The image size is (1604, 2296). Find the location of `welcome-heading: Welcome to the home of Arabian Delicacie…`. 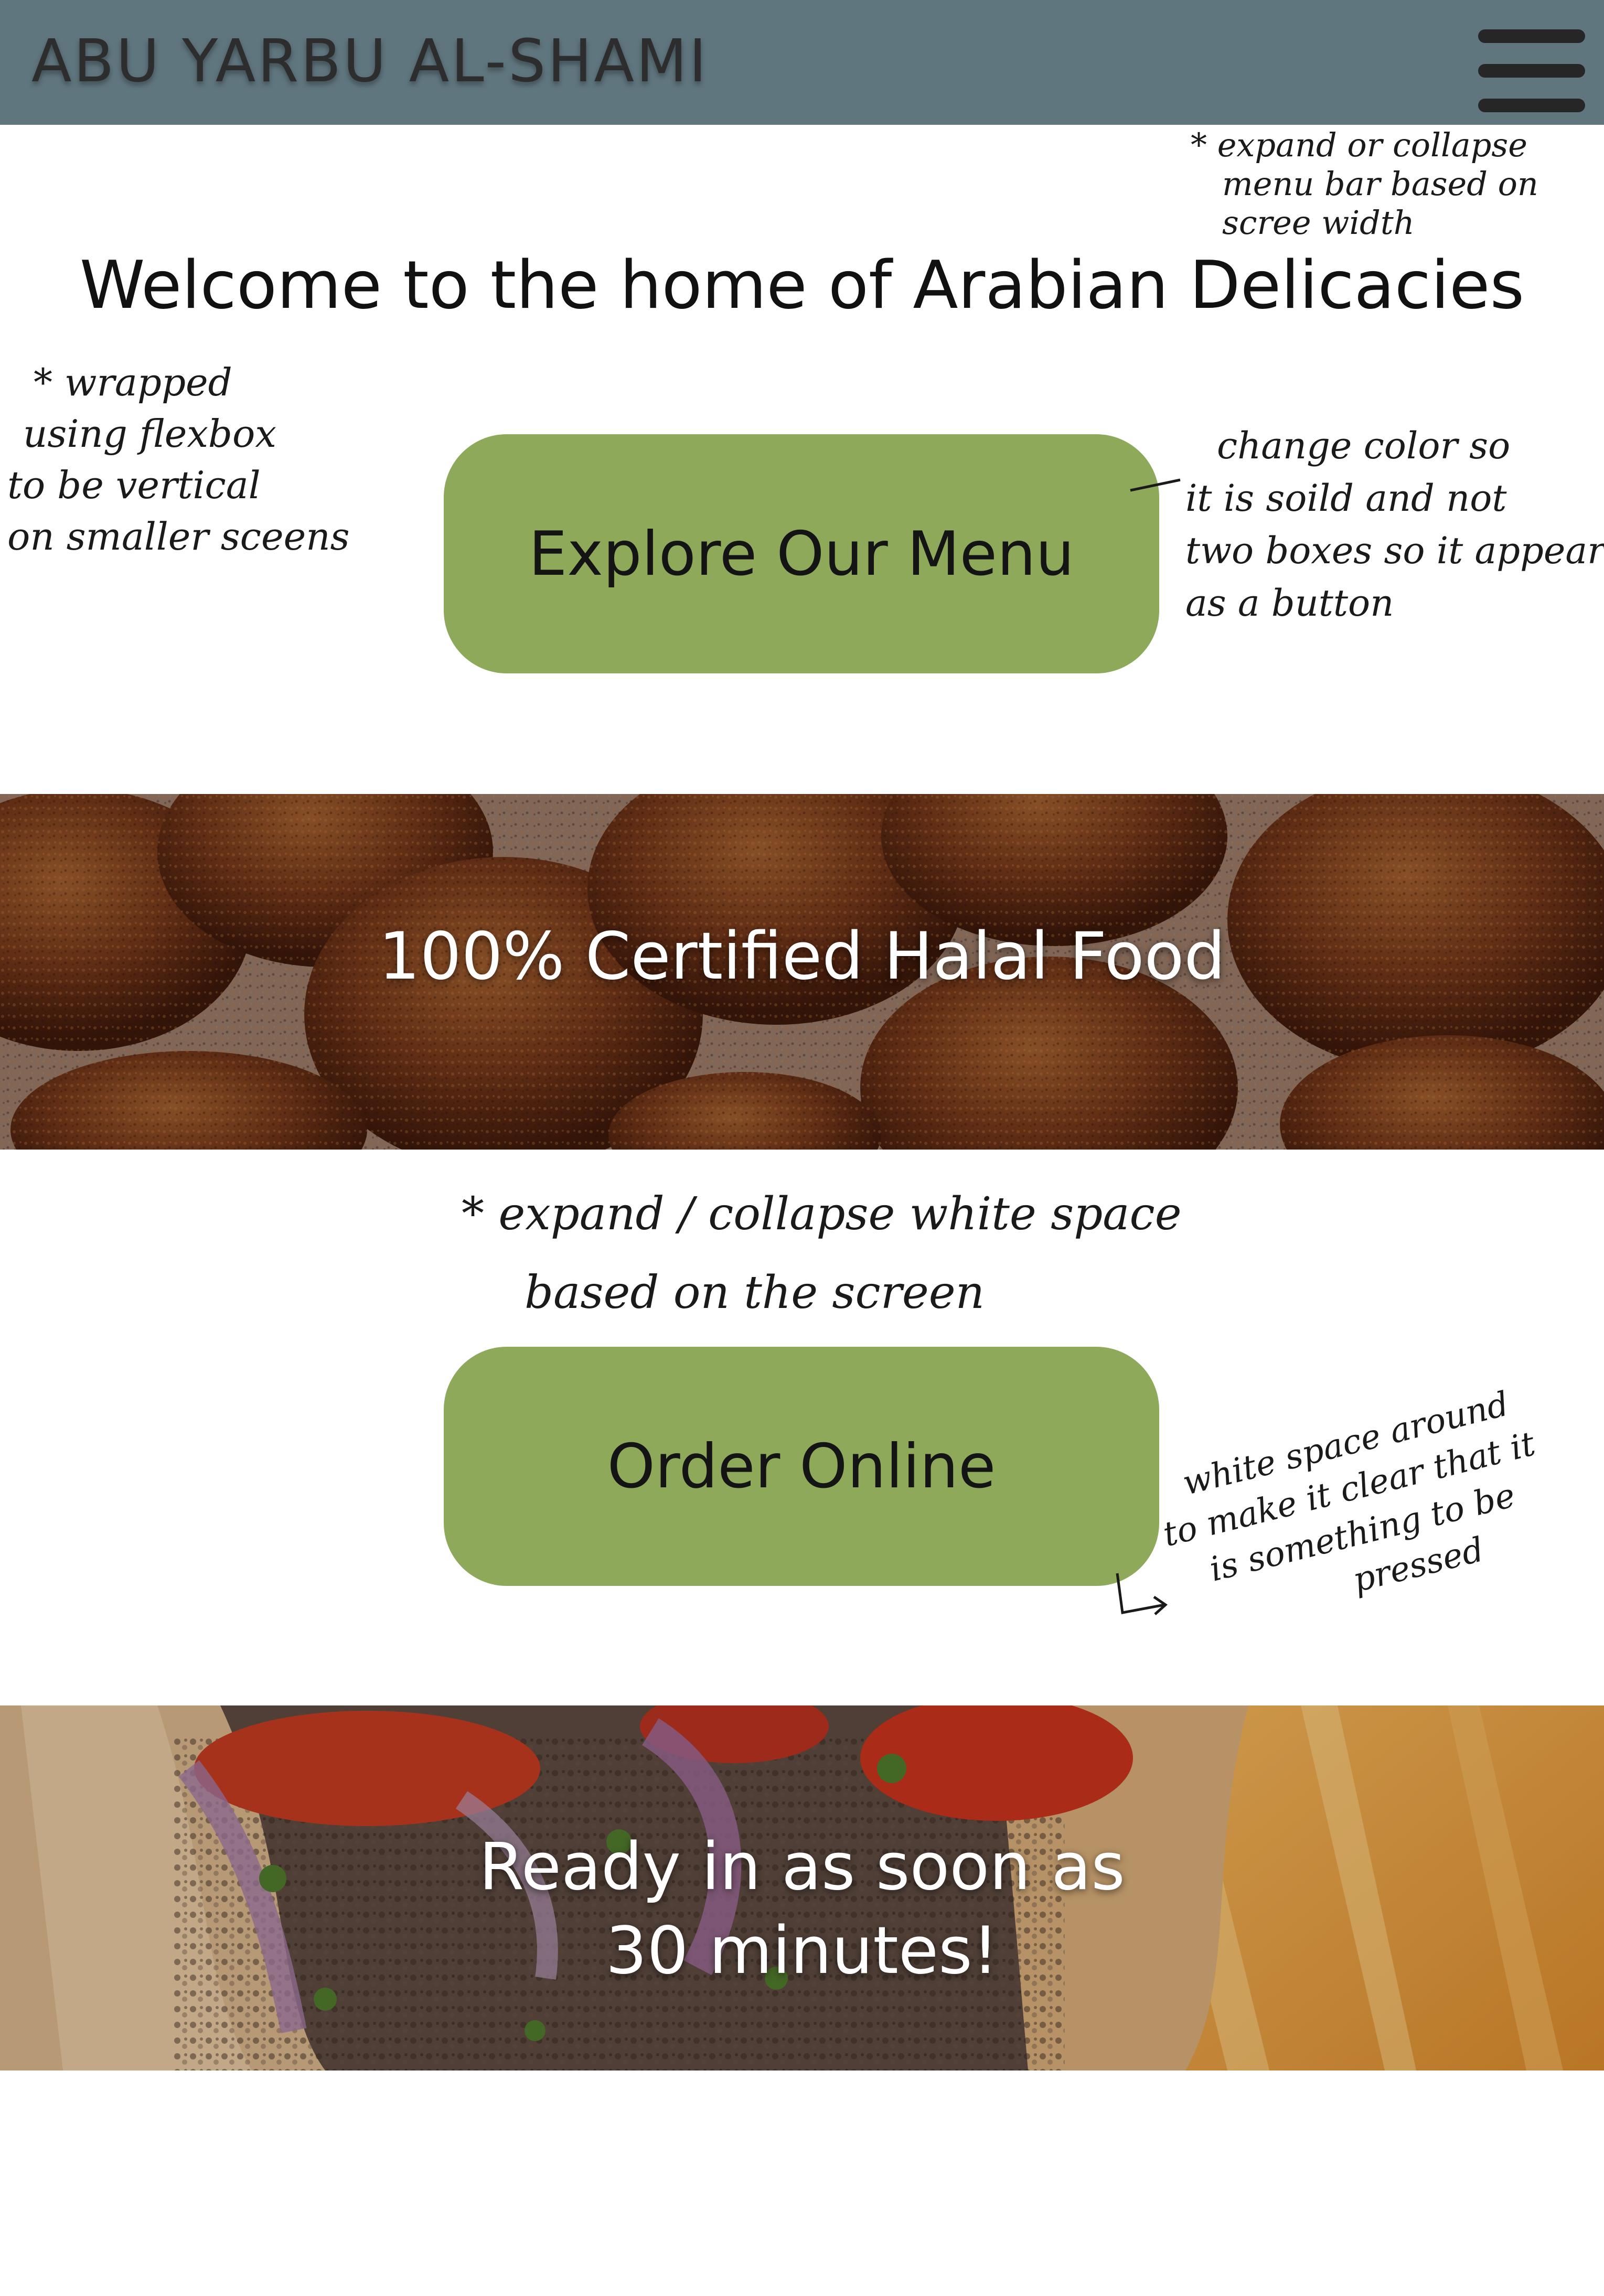

welcome-heading: Welcome to the home of Arabian Delicacie… is located at coordinates (802, 285).